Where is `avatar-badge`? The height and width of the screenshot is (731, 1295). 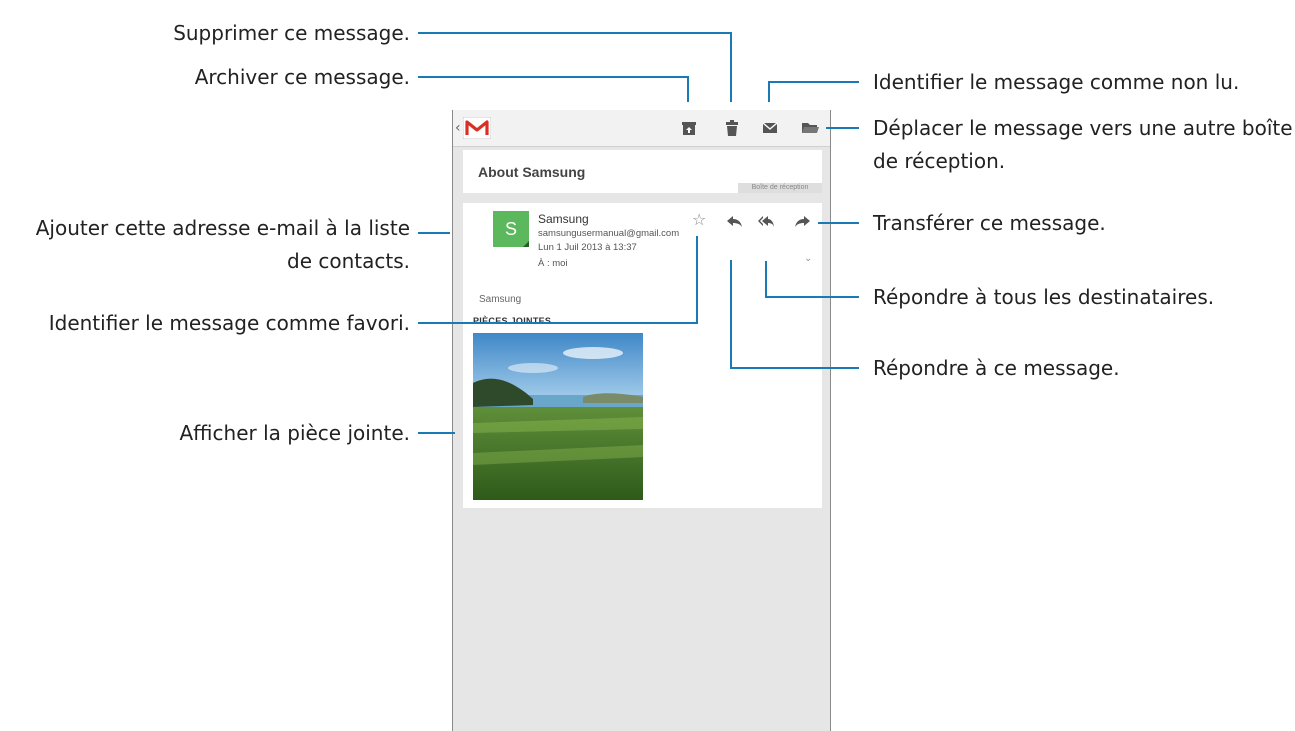 avatar-badge is located at coordinates (526, 244).